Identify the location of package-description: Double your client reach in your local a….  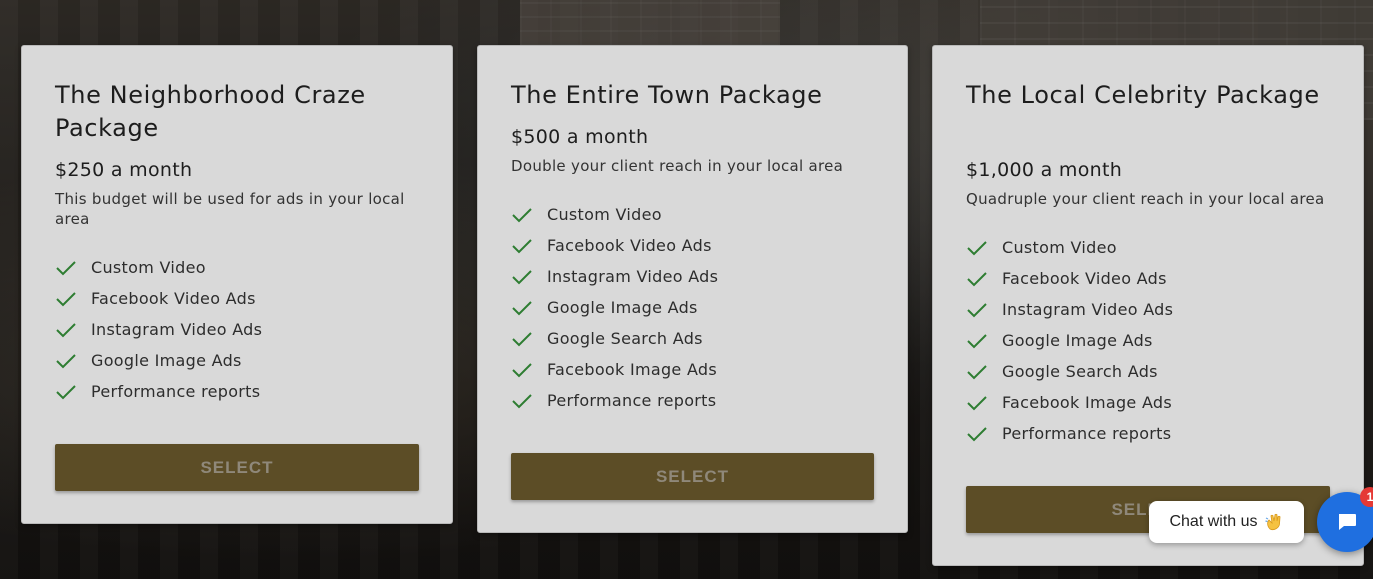
(677, 166).